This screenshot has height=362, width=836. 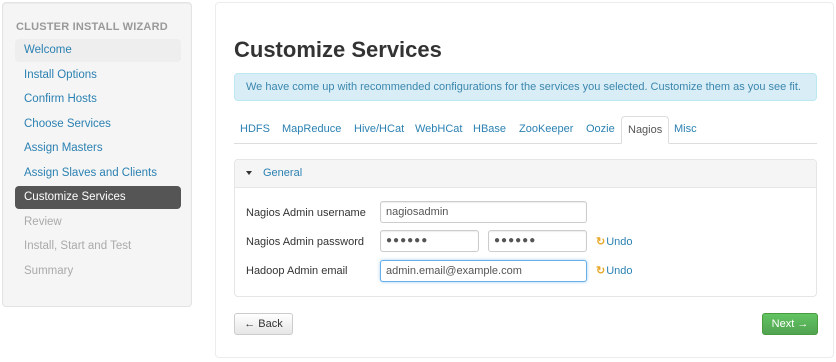 I want to click on nagios-username-input: nagiosadmin, so click(x=483, y=212).